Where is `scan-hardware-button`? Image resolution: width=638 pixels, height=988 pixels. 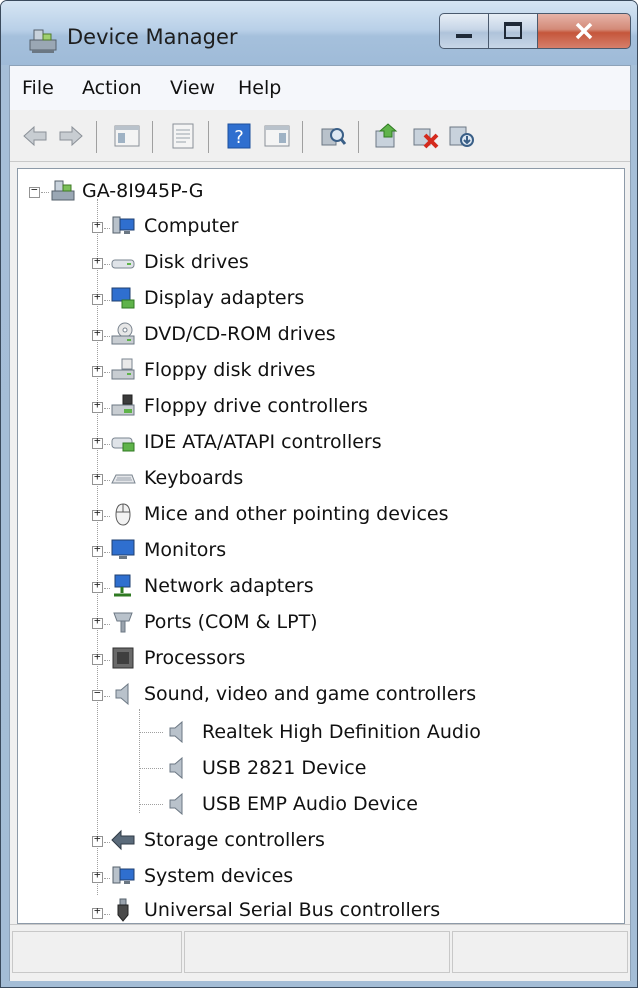 scan-hardware-button is located at coordinates (333, 136).